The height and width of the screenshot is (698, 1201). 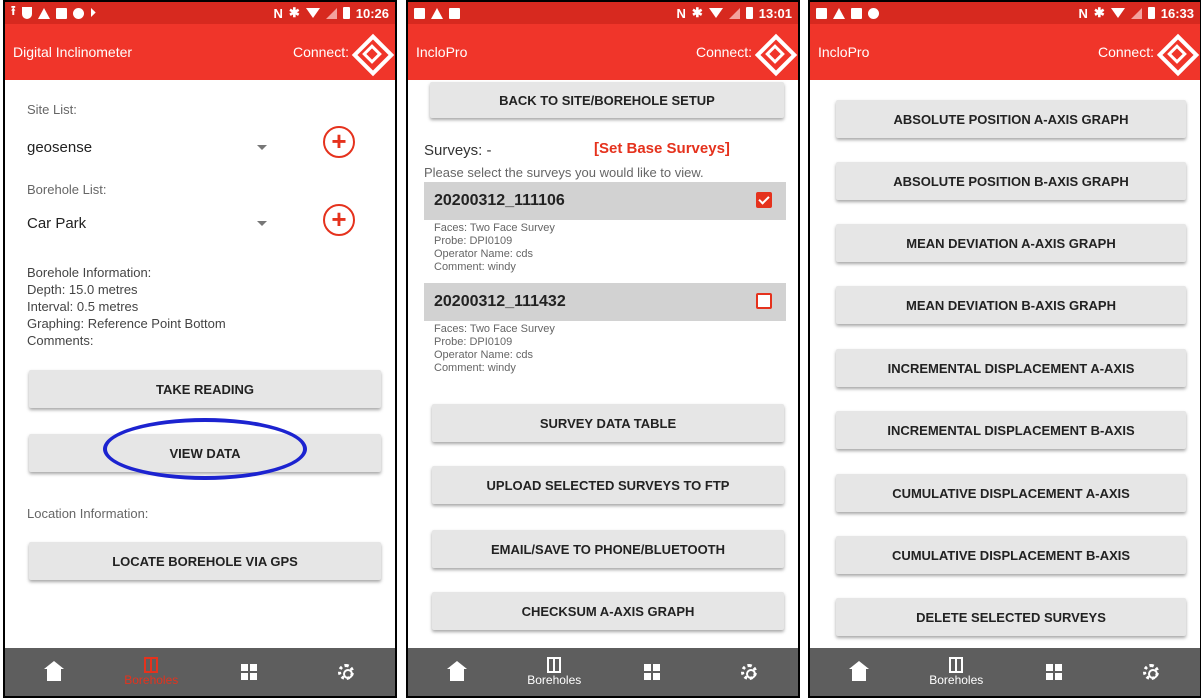 I want to click on survey-id: 20200312_111106, so click(x=499, y=200).